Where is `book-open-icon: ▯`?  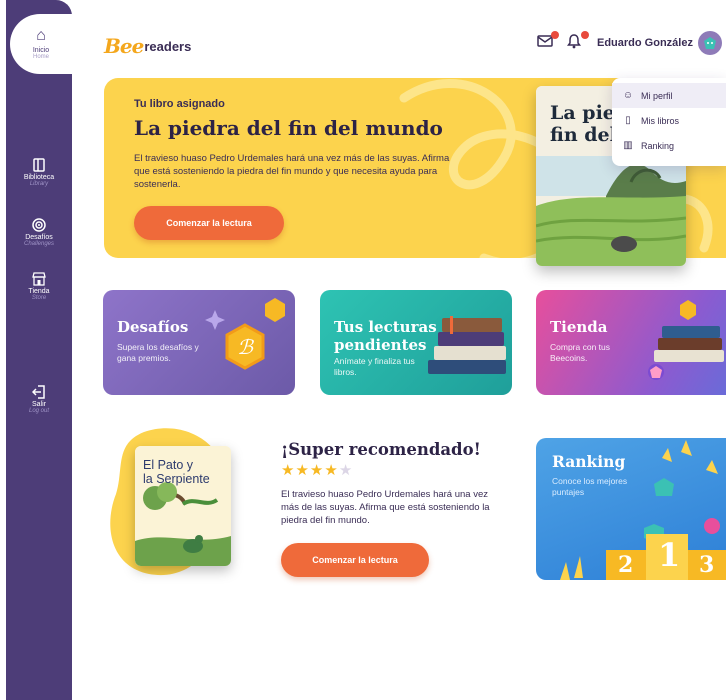 book-open-icon: ▯ is located at coordinates (628, 120).